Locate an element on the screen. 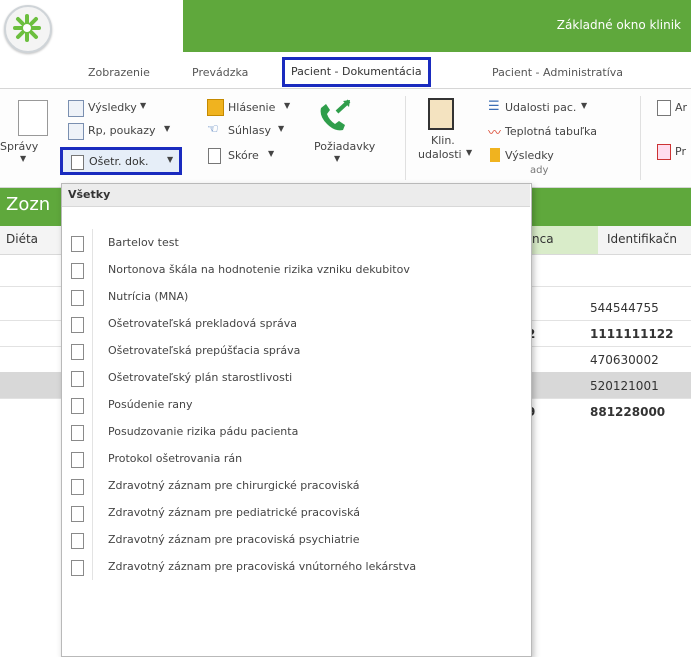 This screenshot has height=657, width=691. menu-item: Posudzovanie rizika pádu pacienta is located at coordinates (296, 431).